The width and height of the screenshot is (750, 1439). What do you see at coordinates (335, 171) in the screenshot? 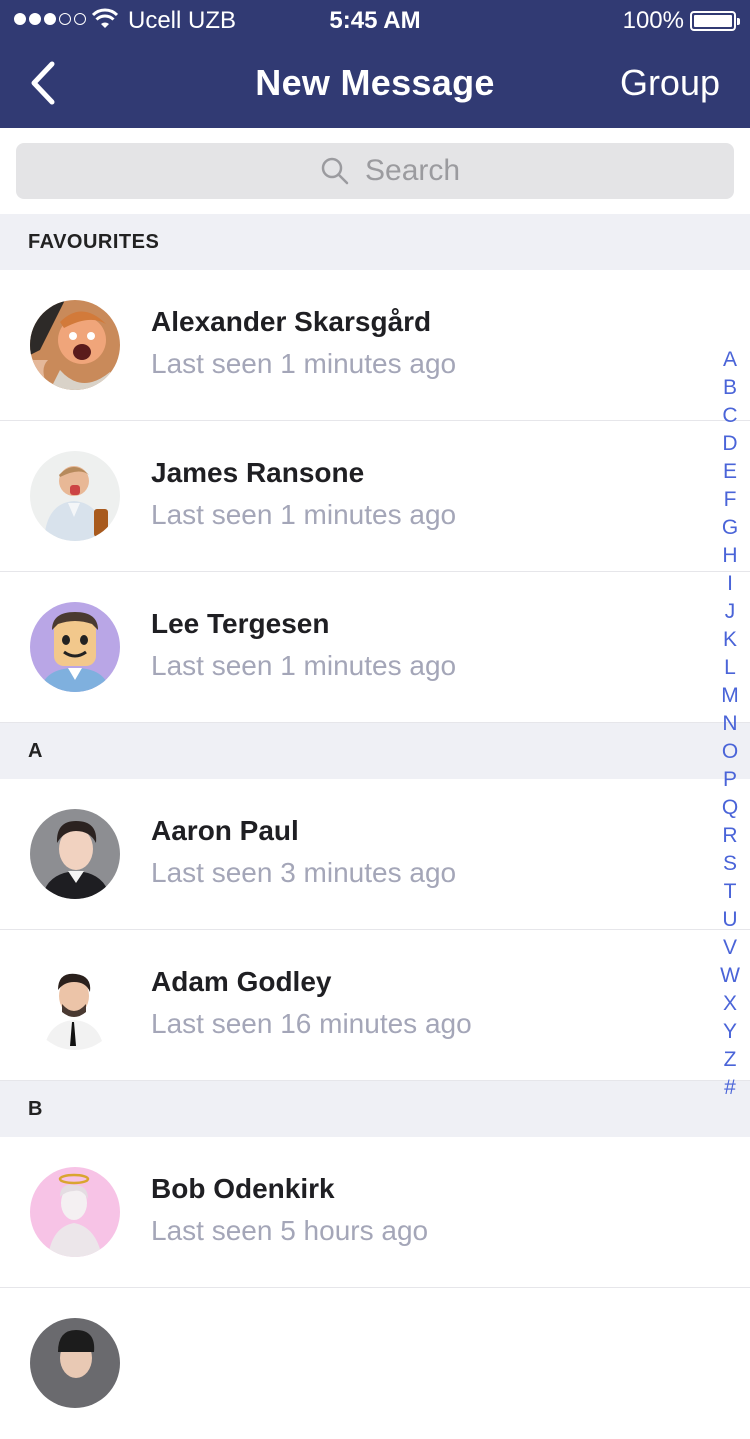
I see `search-icon` at bounding box center [335, 171].